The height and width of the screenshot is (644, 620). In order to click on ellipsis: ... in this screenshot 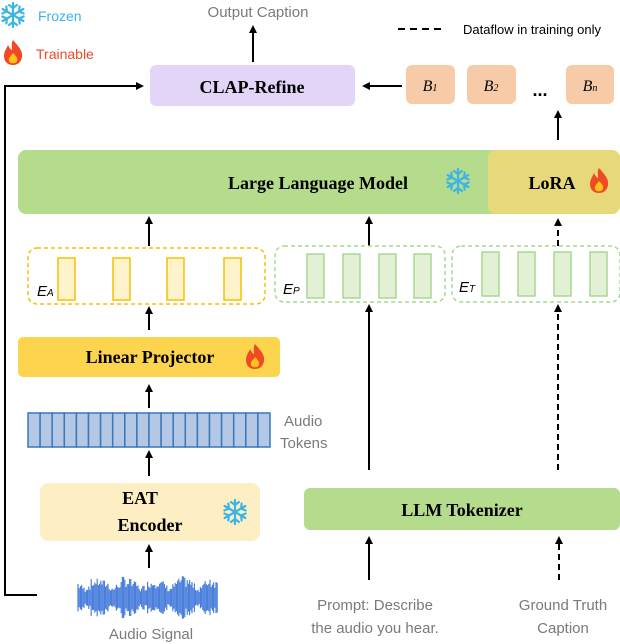, I will do `click(539, 90)`.